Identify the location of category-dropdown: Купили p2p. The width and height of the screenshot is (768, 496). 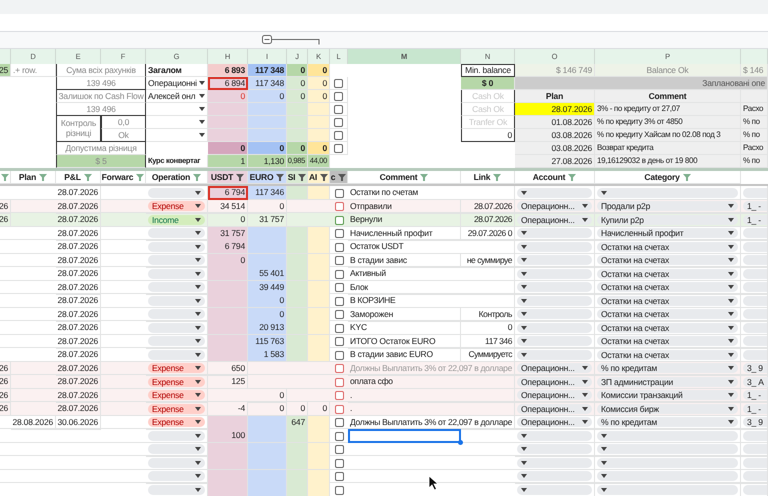
(667, 219).